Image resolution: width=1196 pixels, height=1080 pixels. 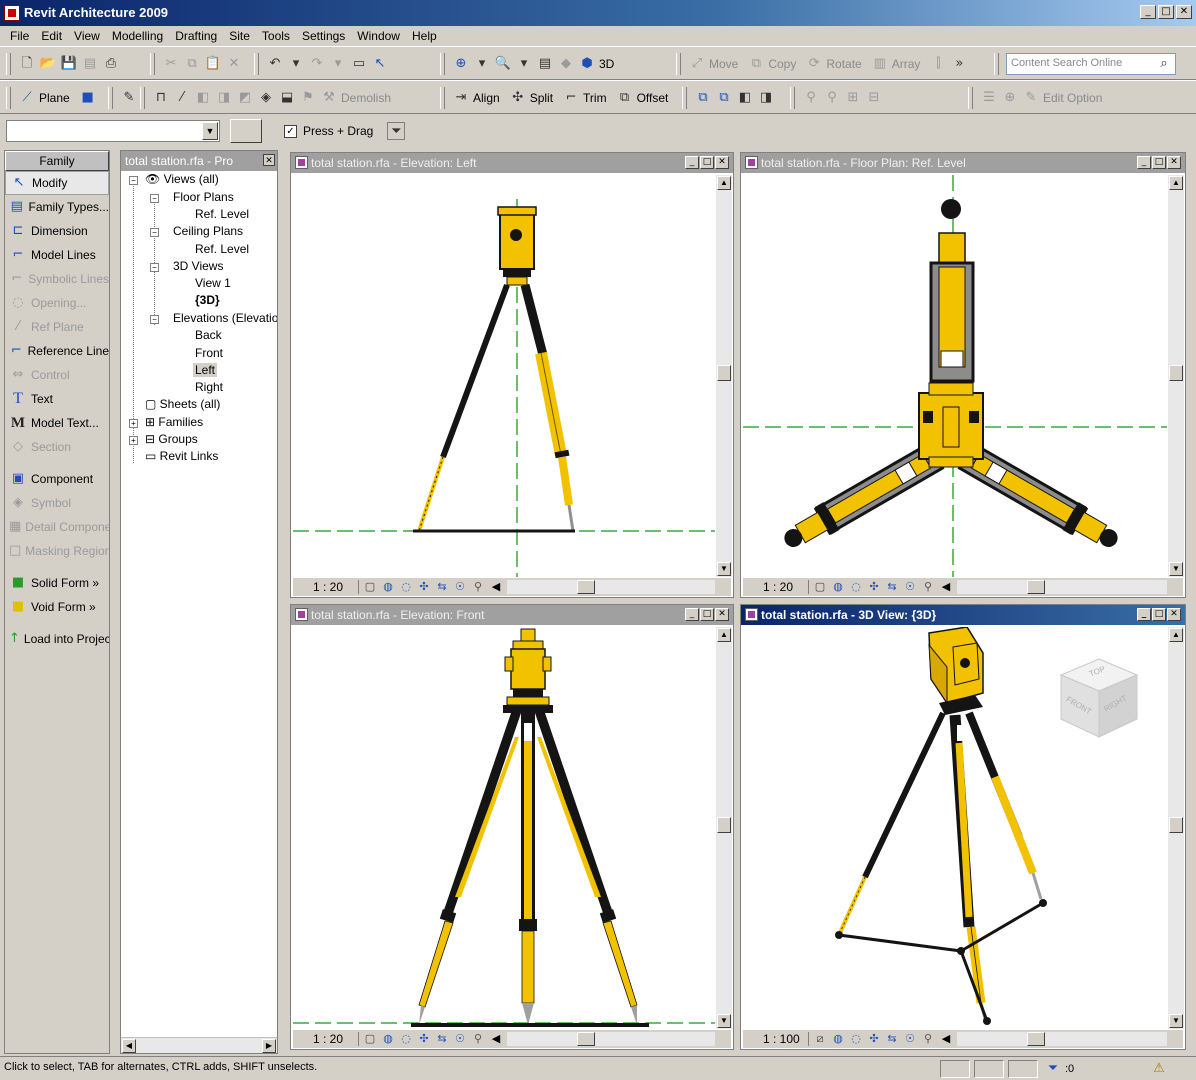 What do you see at coordinates (595, 98) in the screenshot?
I see `trim-button: Trim` at bounding box center [595, 98].